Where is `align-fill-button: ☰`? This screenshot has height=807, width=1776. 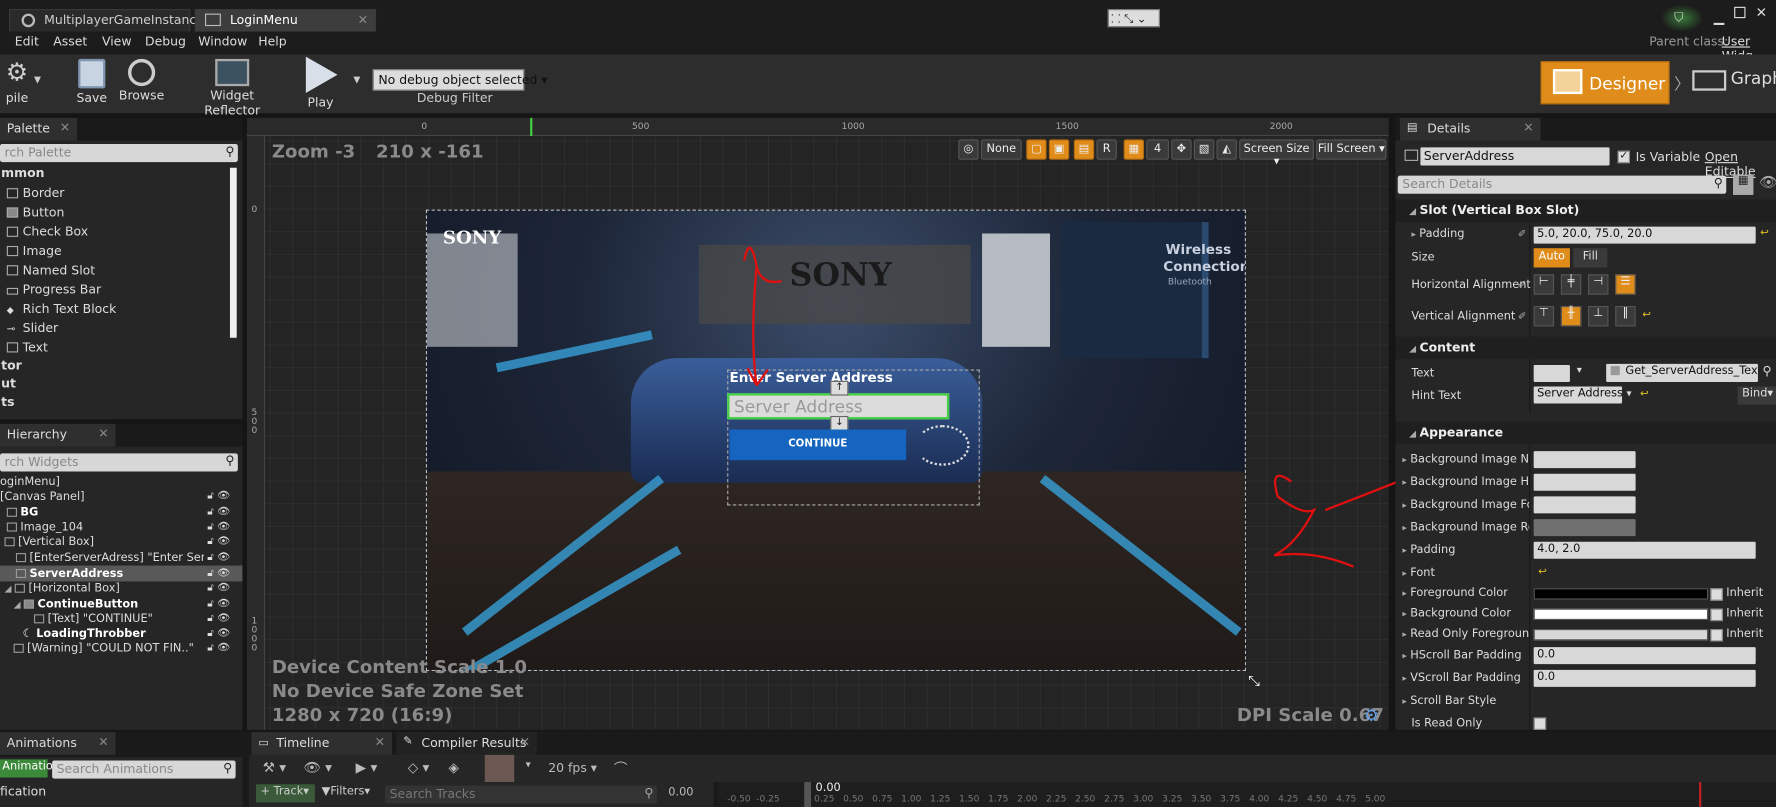
align-fill-button: ☰ is located at coordinates (1625, 284).